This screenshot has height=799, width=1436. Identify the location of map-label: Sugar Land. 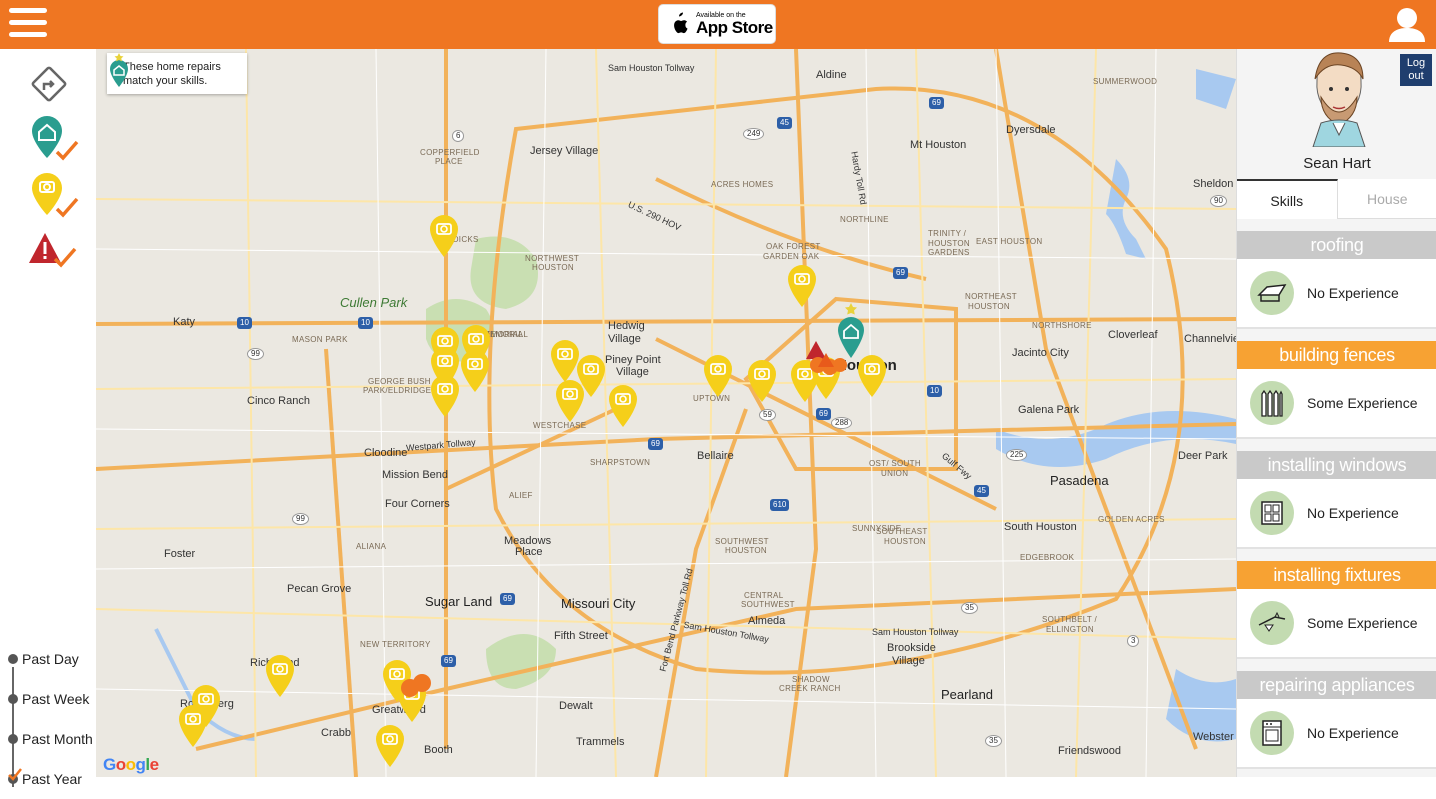
(458, 601).